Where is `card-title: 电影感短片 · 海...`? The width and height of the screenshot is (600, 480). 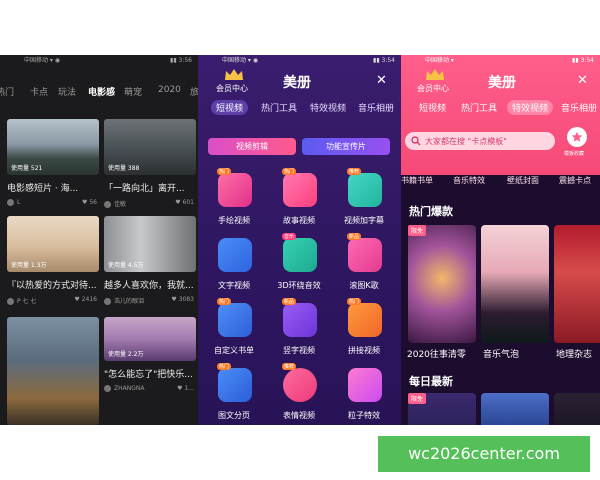
card-title: 电影感短片 · 海... is located at coordinates (43, 189).